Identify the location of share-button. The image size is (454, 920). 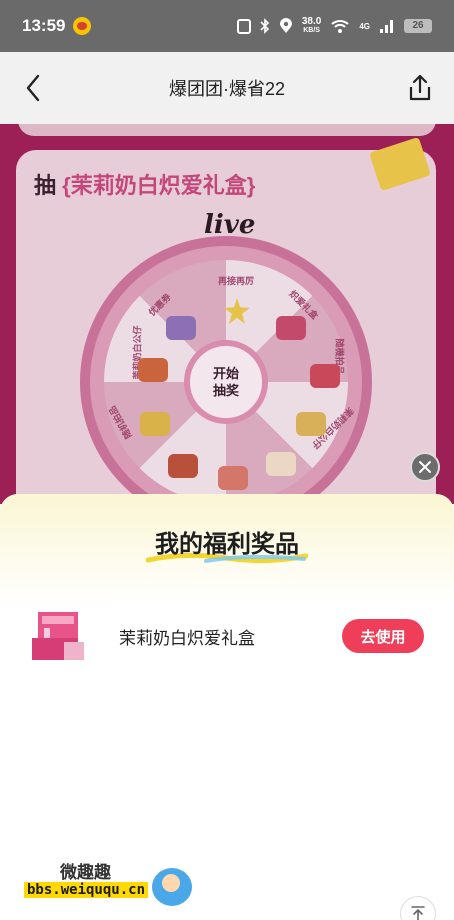
(420, 88).